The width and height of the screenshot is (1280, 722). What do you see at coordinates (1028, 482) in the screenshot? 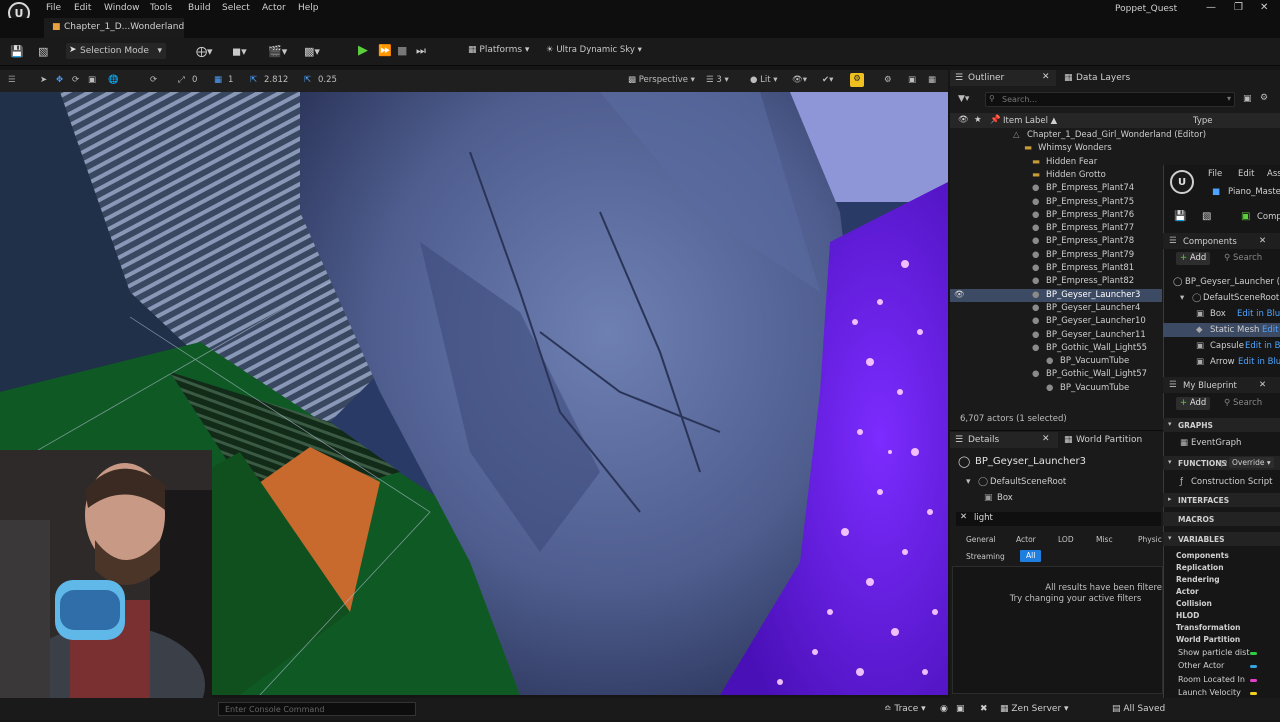
I see `component-root: DefaultSceneRoot` at bounding box center [1028, 482].